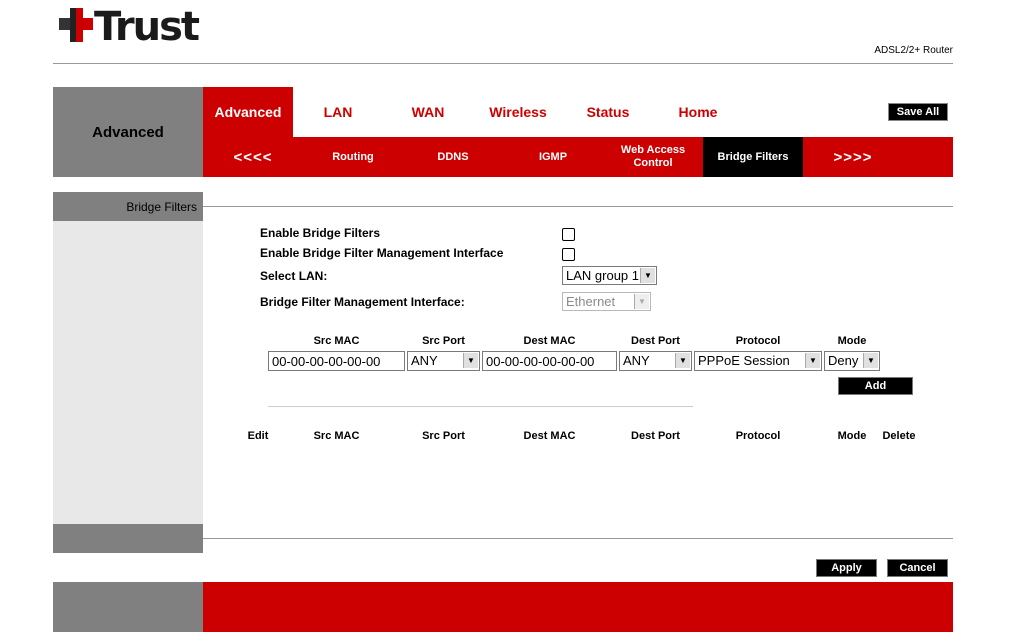 This screenshot has height=643, width=1022. Describe the element at coordinates (338, 112) in the screenshot. I see `tab-lan: LAN` at that location.